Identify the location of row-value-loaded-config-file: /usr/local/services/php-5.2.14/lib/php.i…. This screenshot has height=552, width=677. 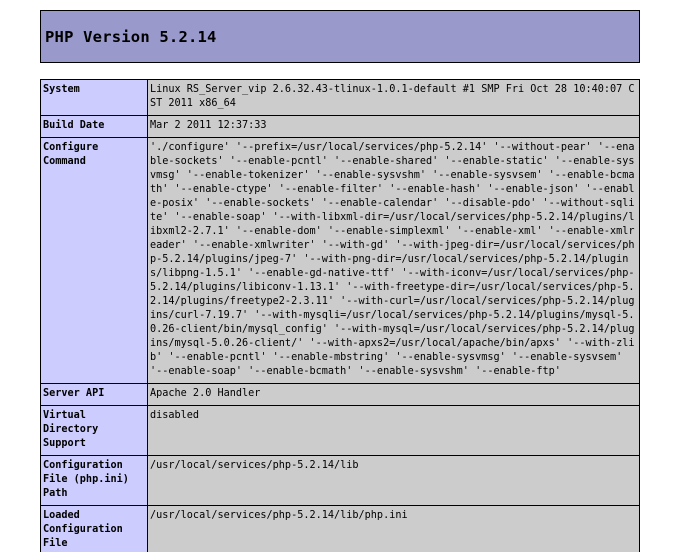
(393, 528).